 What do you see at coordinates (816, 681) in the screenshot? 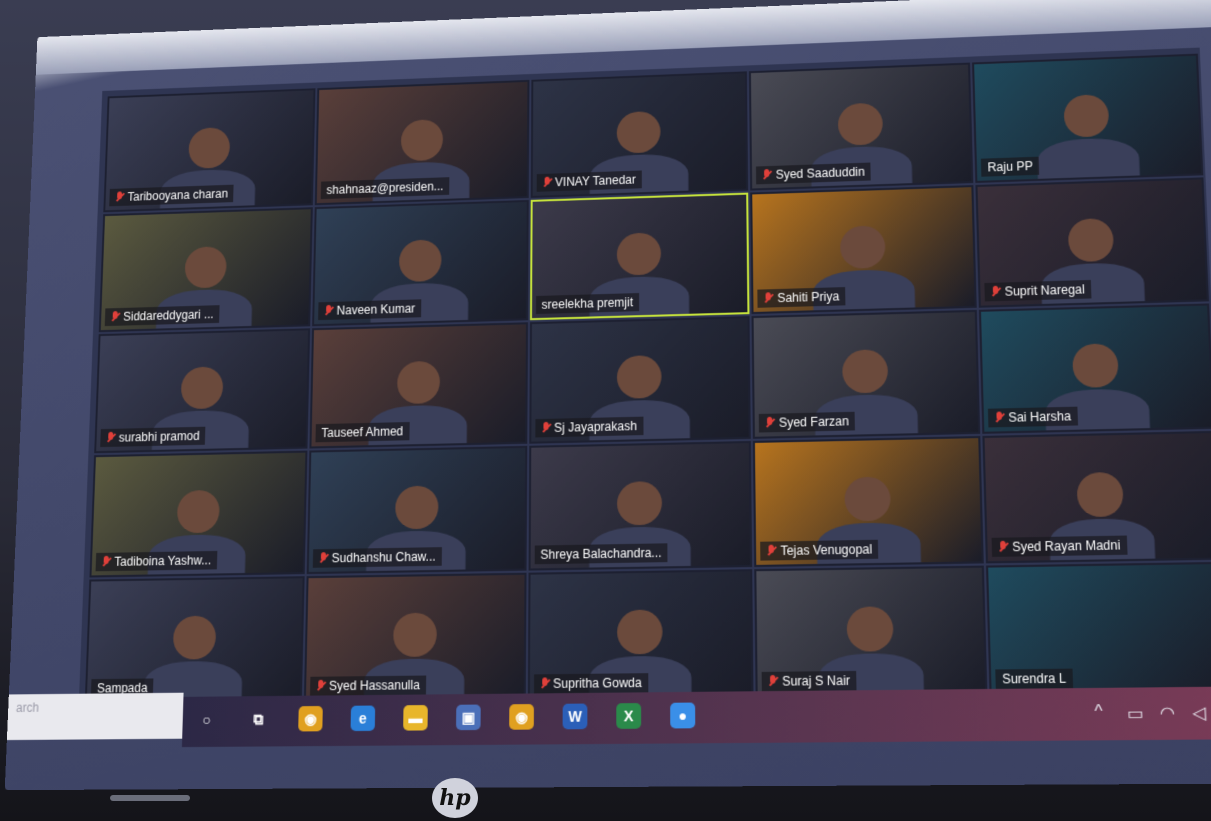
I see `participant-name: Suraj S Nair` at bounding box center [816, 681].